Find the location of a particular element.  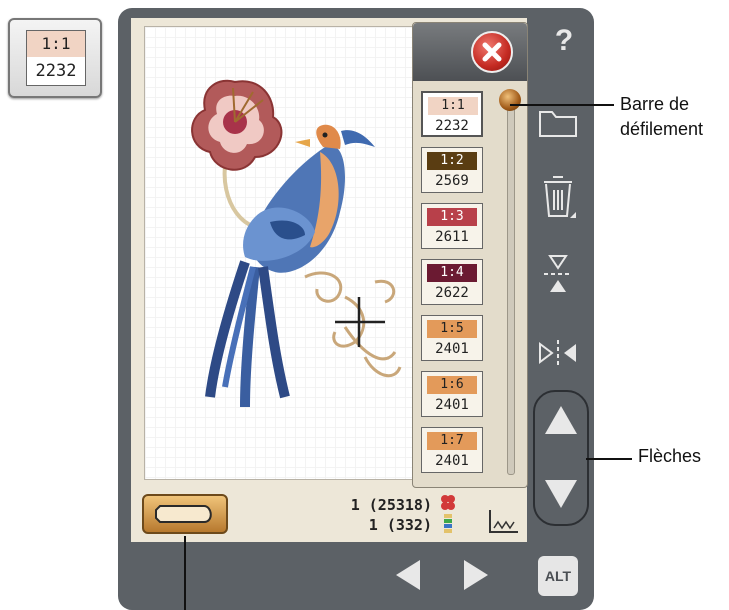

thread-spool-icon is located at coordinates (448, 523).